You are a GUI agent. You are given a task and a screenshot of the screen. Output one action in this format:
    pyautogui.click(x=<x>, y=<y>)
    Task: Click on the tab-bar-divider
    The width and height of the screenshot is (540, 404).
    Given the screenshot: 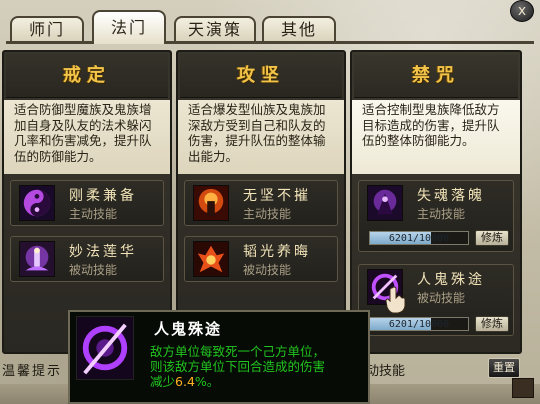 What is the action you would take?
    pyautogui.click(x=270, y=42)
    